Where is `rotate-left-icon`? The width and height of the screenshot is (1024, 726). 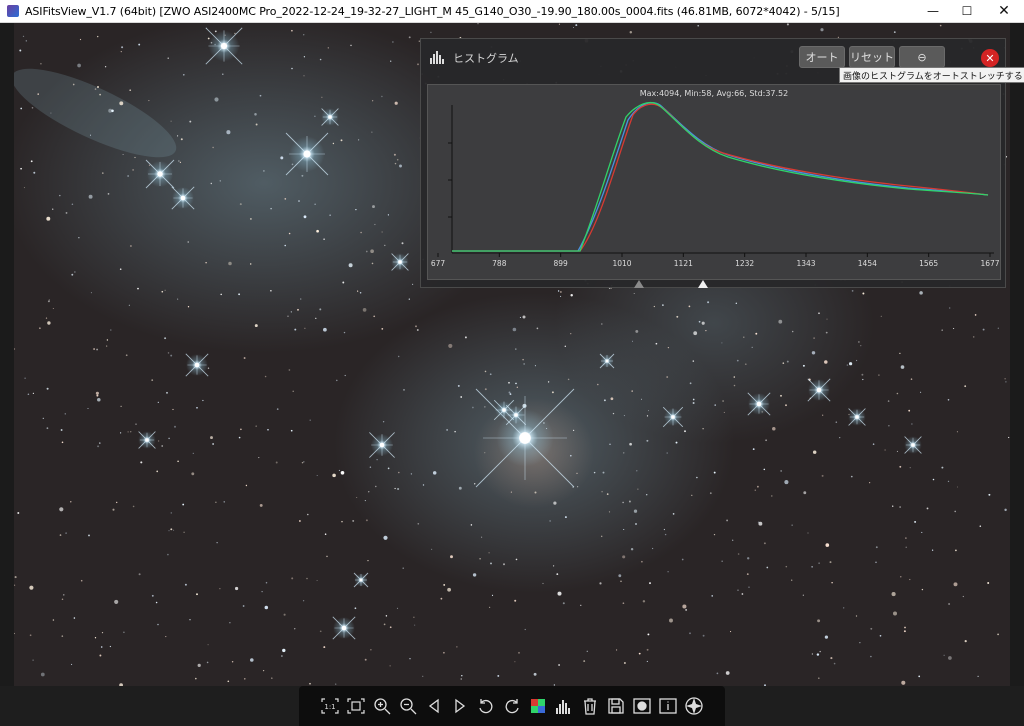
rotate-left-icon is located at coordinates (486, 706).